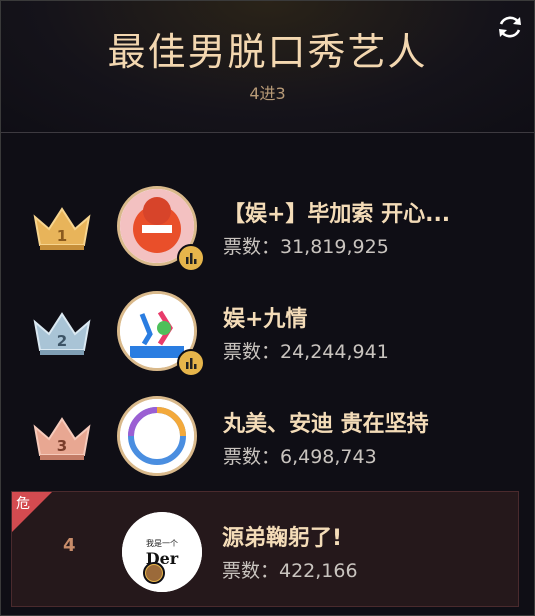 The height and width of the screenshot is (616, 535). I want to click on sticker-icon, so click(154, 573).